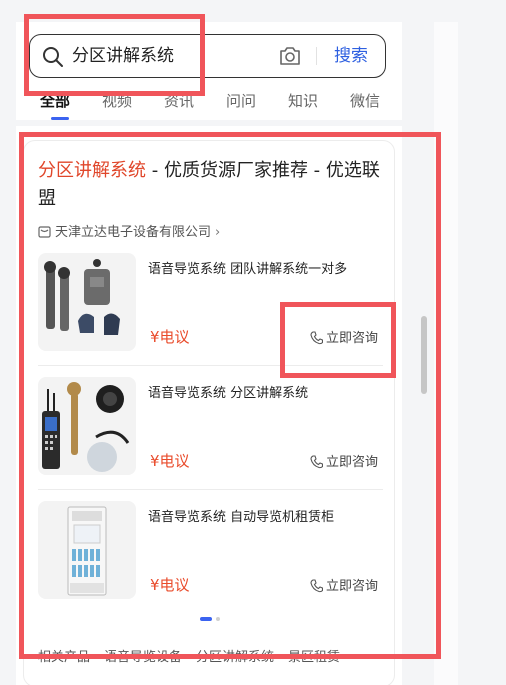 This screenshot has height=685, width=506. I want to click on tab-wechat: 微信, so click(365, 100).